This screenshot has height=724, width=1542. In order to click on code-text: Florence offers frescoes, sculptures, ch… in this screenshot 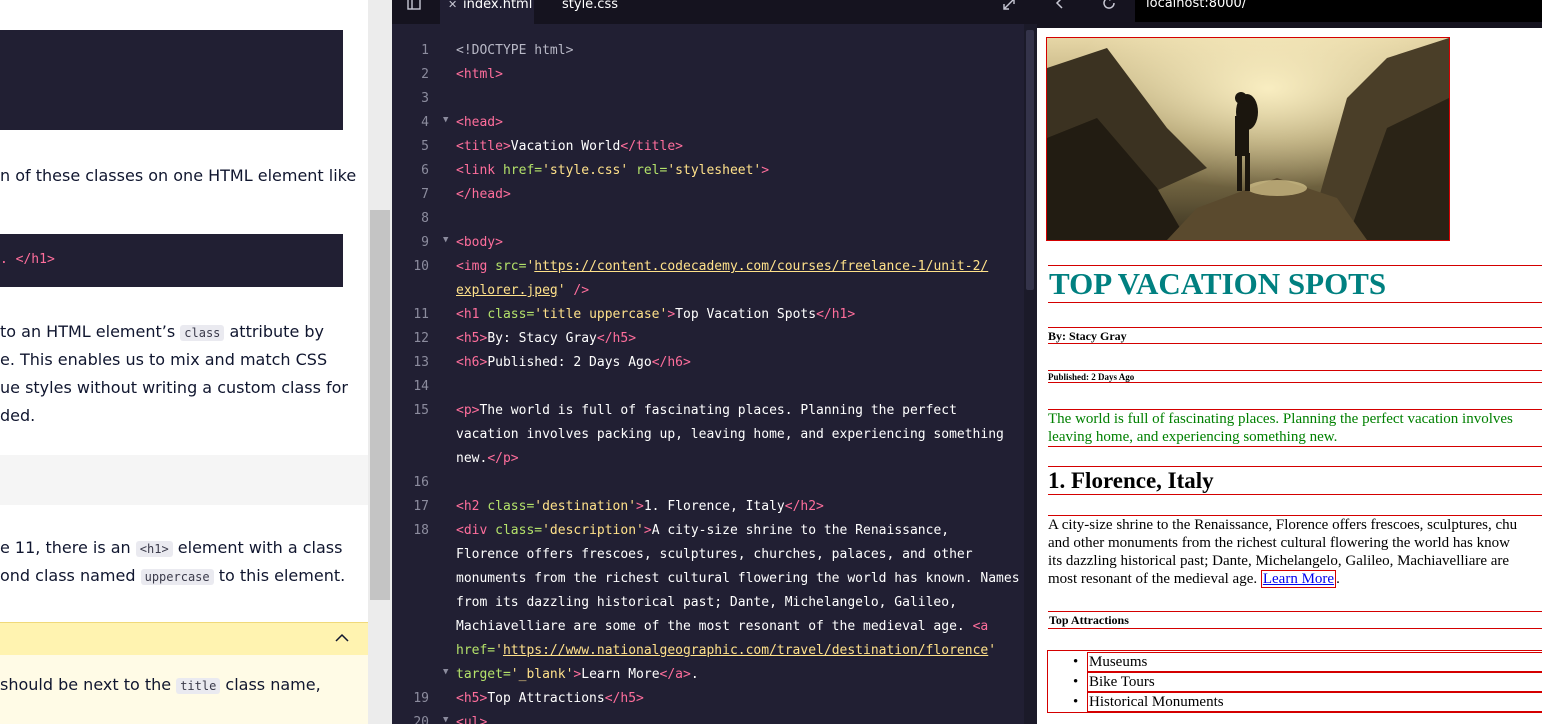, I will do `click(714, 554)`.